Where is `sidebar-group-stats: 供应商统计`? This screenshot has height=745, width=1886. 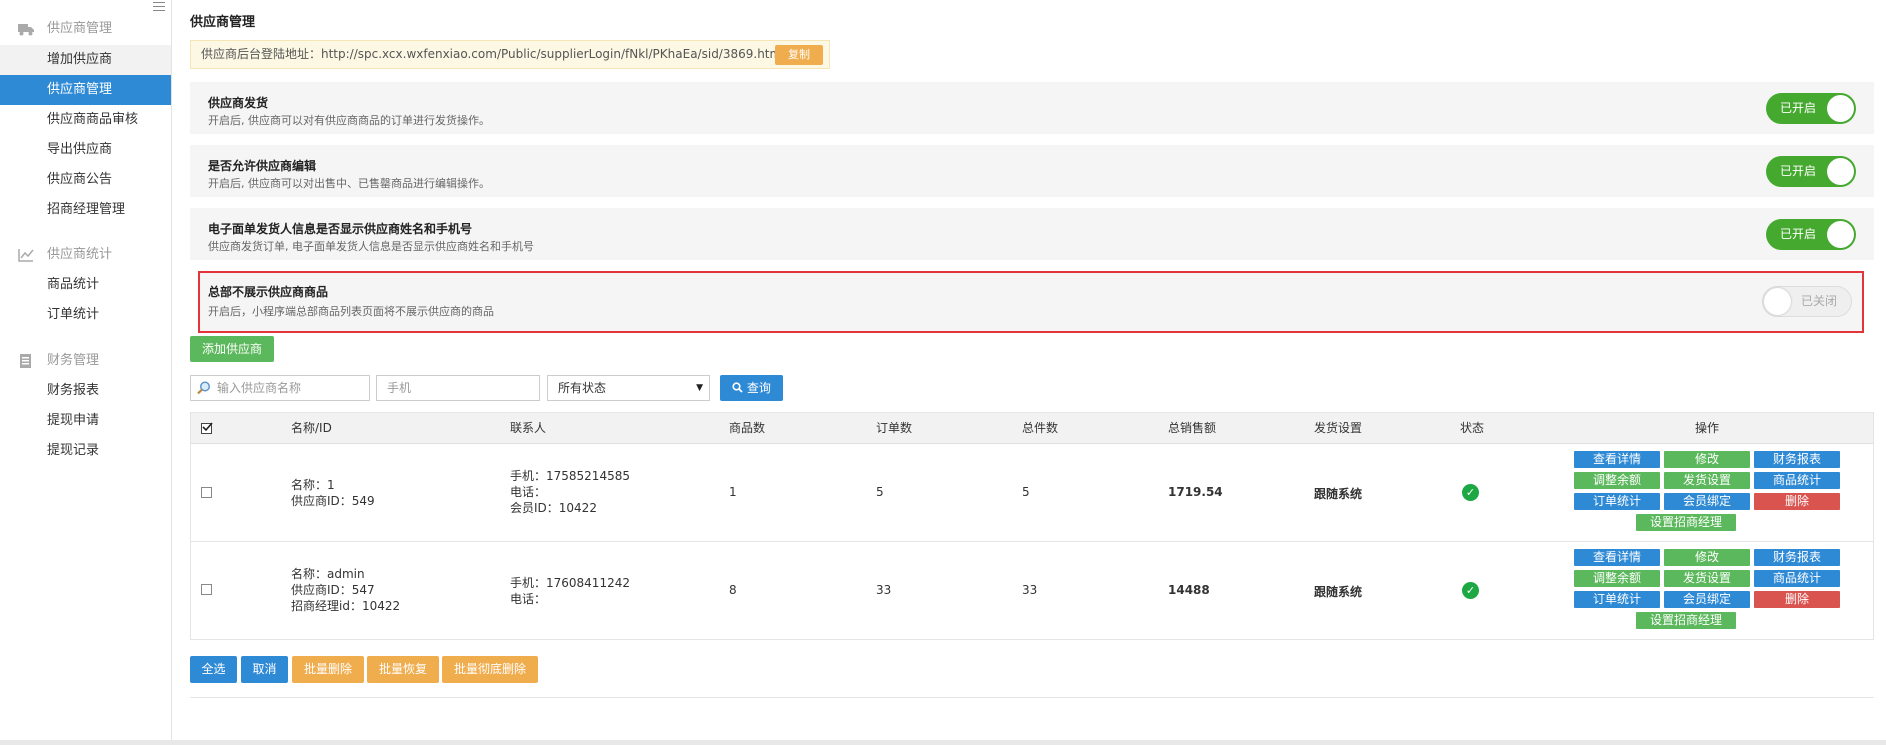
sidebar-group-stats: 供应商统计 is located at coordinates (86, 255).